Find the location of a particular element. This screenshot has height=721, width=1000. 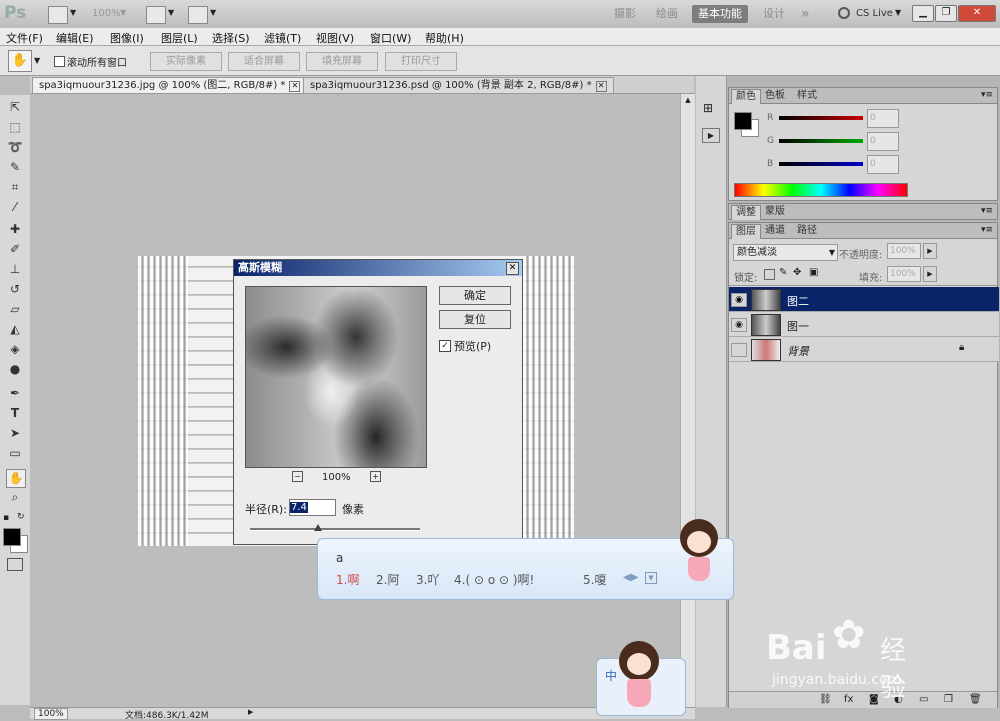

dialog-close-icon: ✕ is located at coordinates (512, 268).